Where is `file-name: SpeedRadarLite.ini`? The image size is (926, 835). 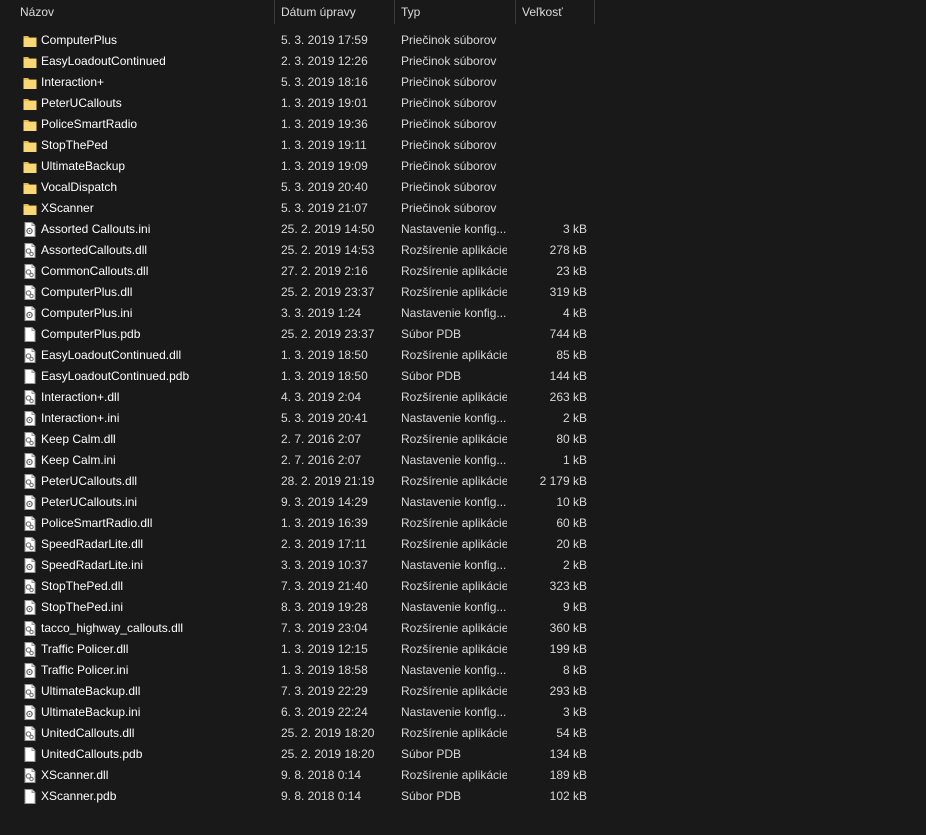 file-name: SpeedRadarLite.ini is located at coordinates (92, 565).